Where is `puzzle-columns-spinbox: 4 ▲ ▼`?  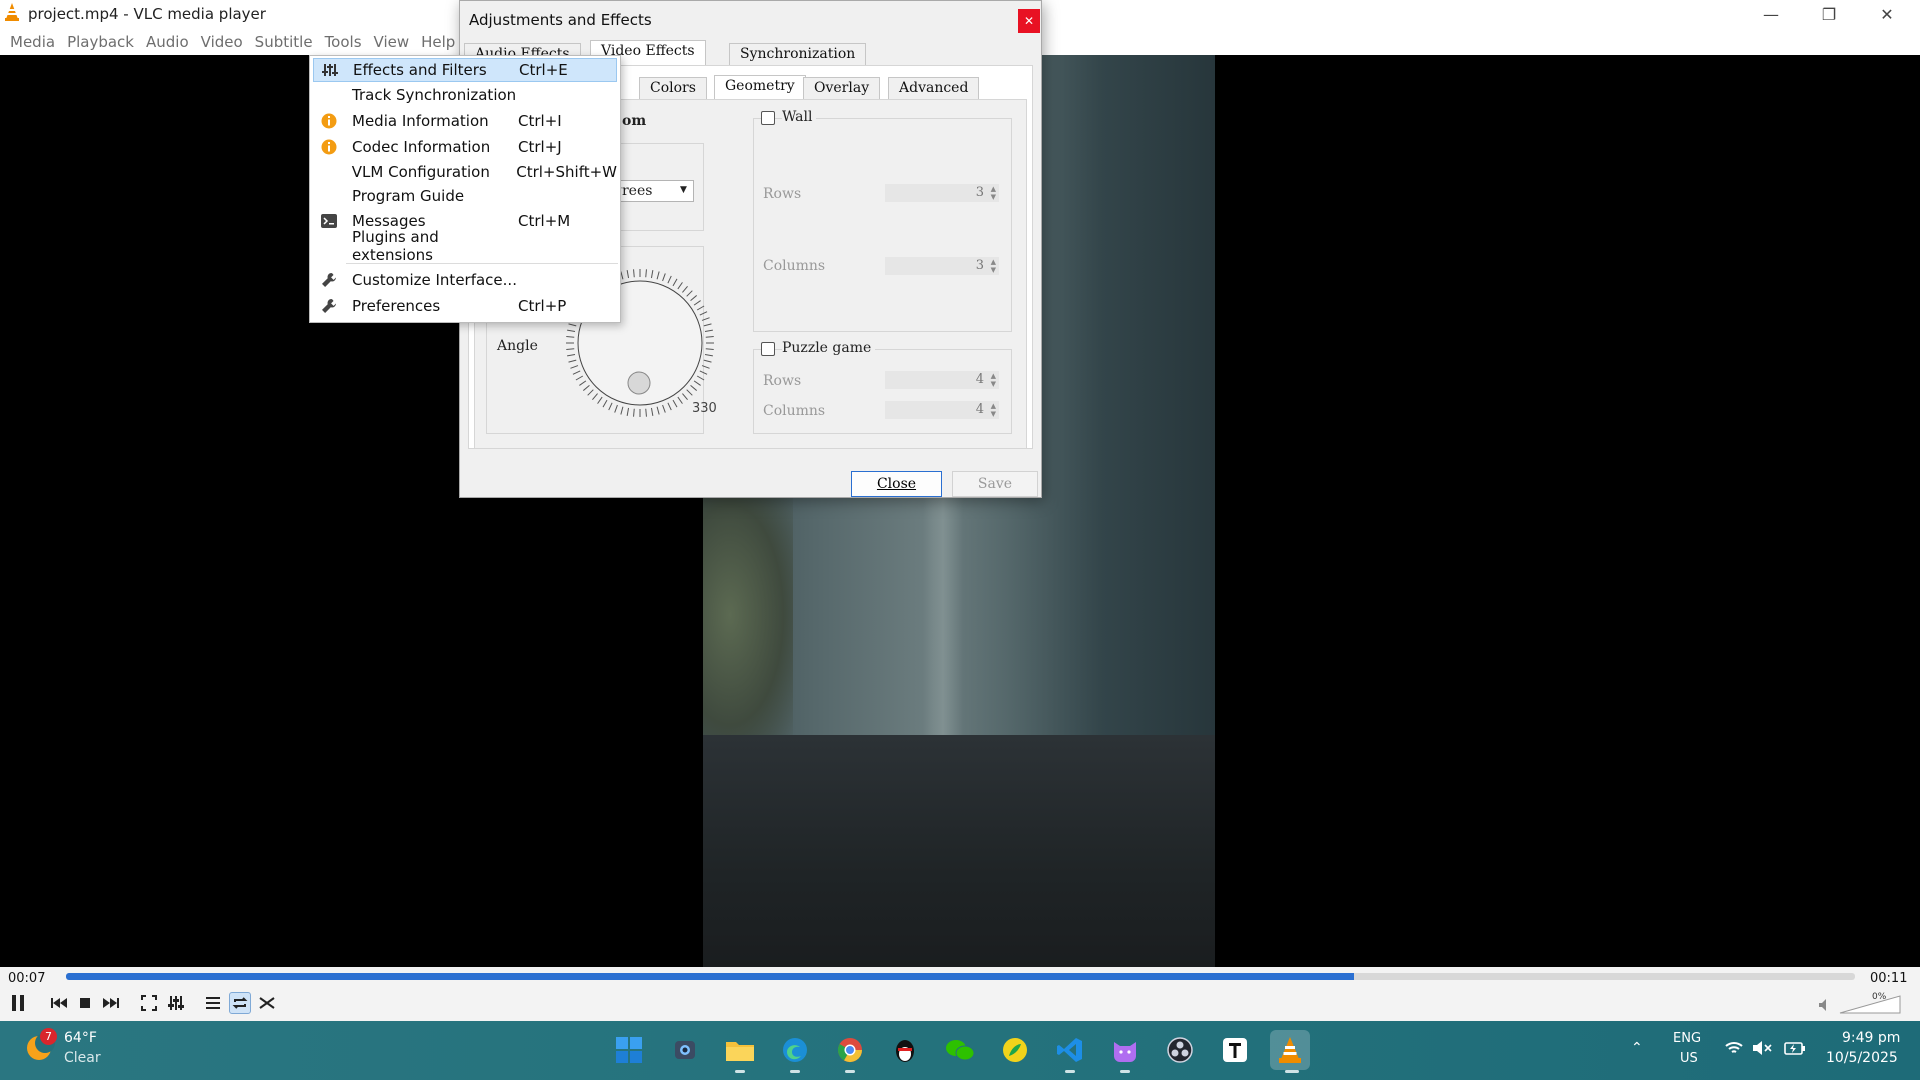 puzzle-columns-spinbox: 4 ▲ ▼ is located at coordinates (942, 410).